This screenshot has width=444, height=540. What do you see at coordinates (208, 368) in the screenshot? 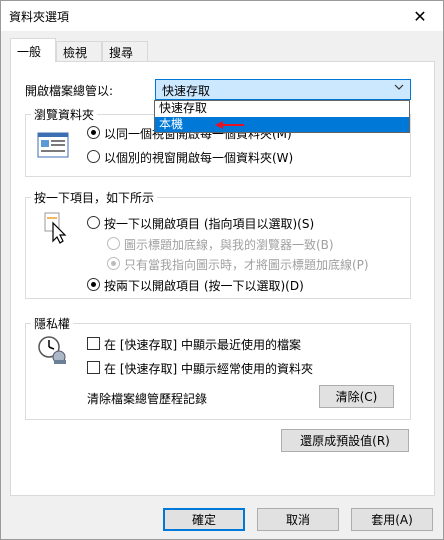
I see `checkbox-frequent-folders-label: 在 [快速存取] 中顯示經常使用的資料夾` at bounding box center [208, 368].